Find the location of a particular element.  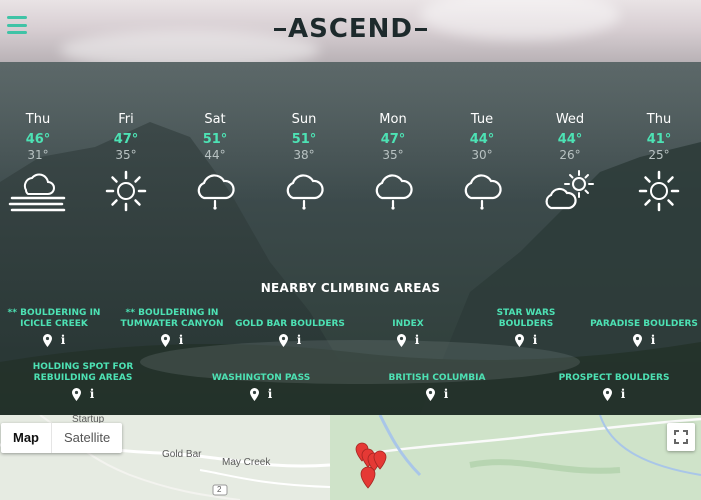

area-name: BRITISH COLUMBIA is located at coordinates (437, 378).